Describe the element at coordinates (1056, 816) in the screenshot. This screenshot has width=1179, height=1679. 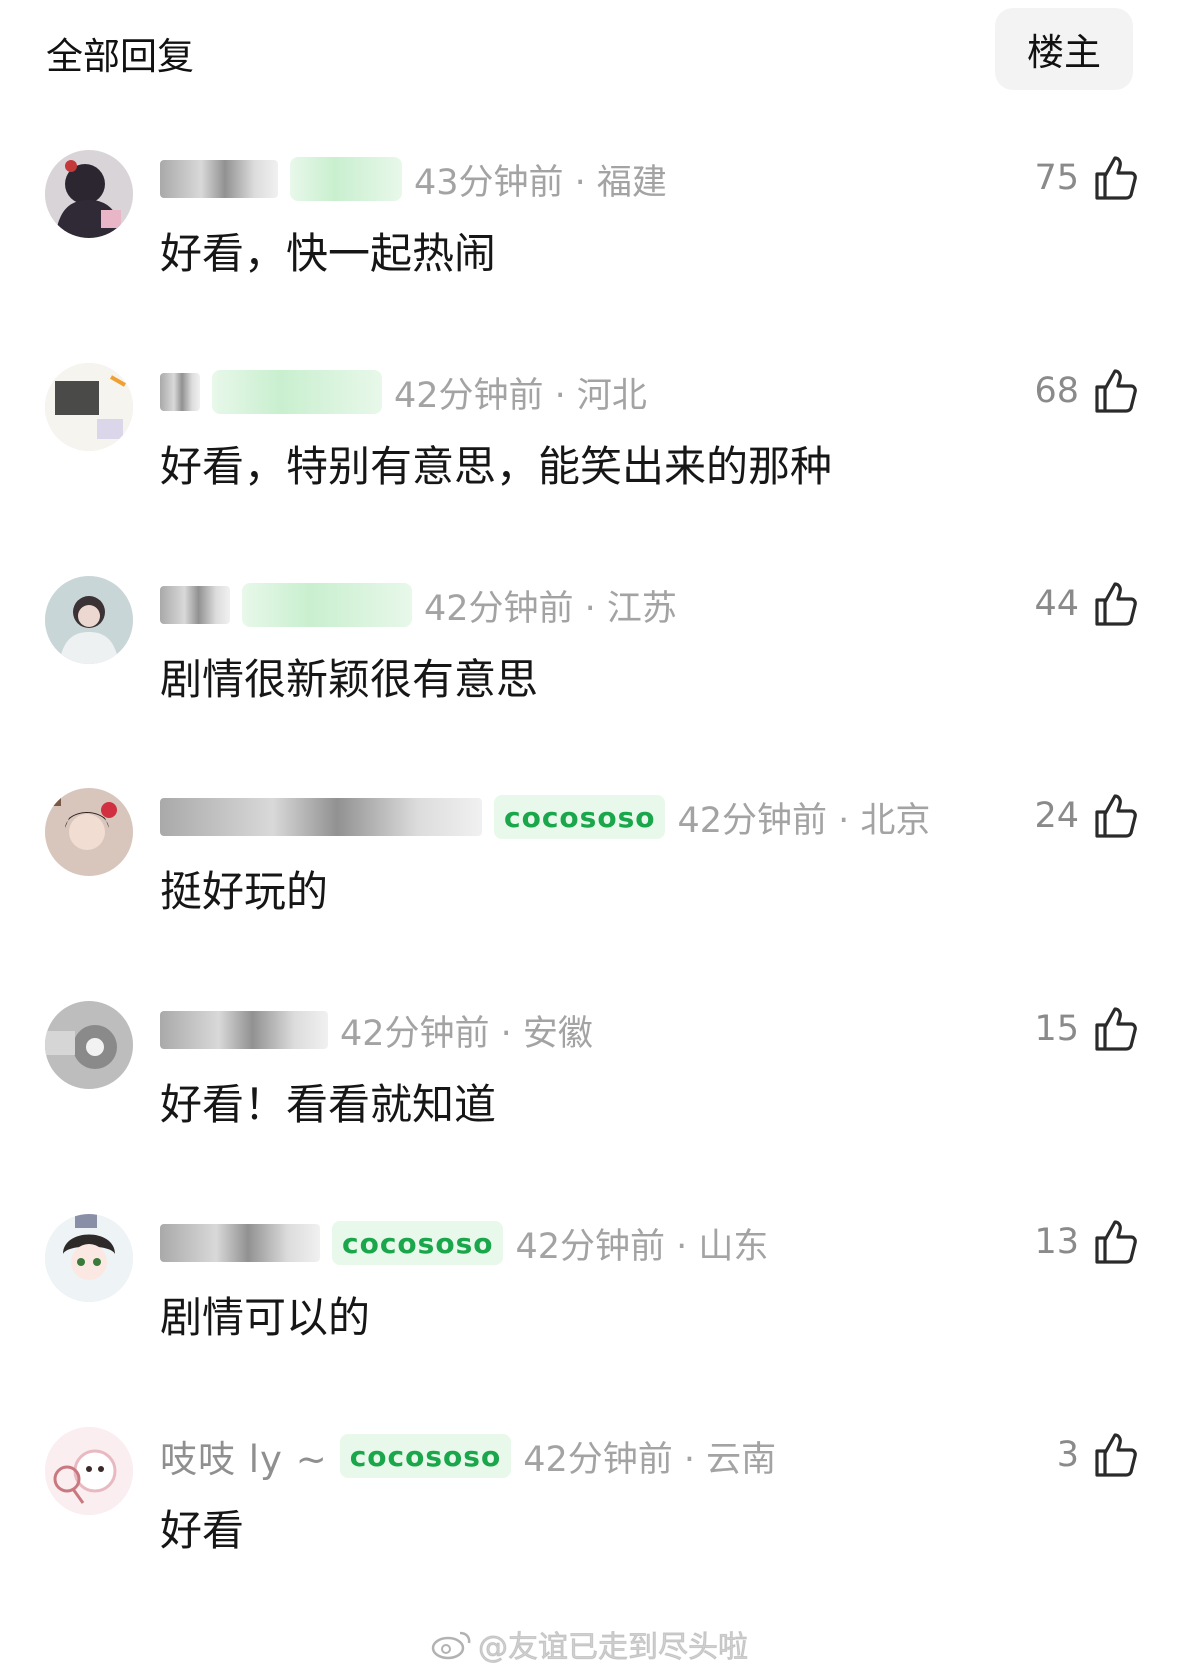
I see `like-count: 24` at that location.